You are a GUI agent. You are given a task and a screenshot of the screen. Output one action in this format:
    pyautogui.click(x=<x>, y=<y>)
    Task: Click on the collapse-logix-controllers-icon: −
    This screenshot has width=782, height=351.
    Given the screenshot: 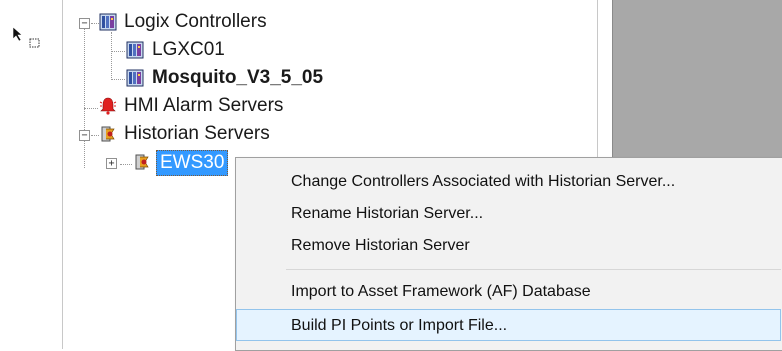 What is the action you would take?
    pyautogui.click(x=84, y=23)
    